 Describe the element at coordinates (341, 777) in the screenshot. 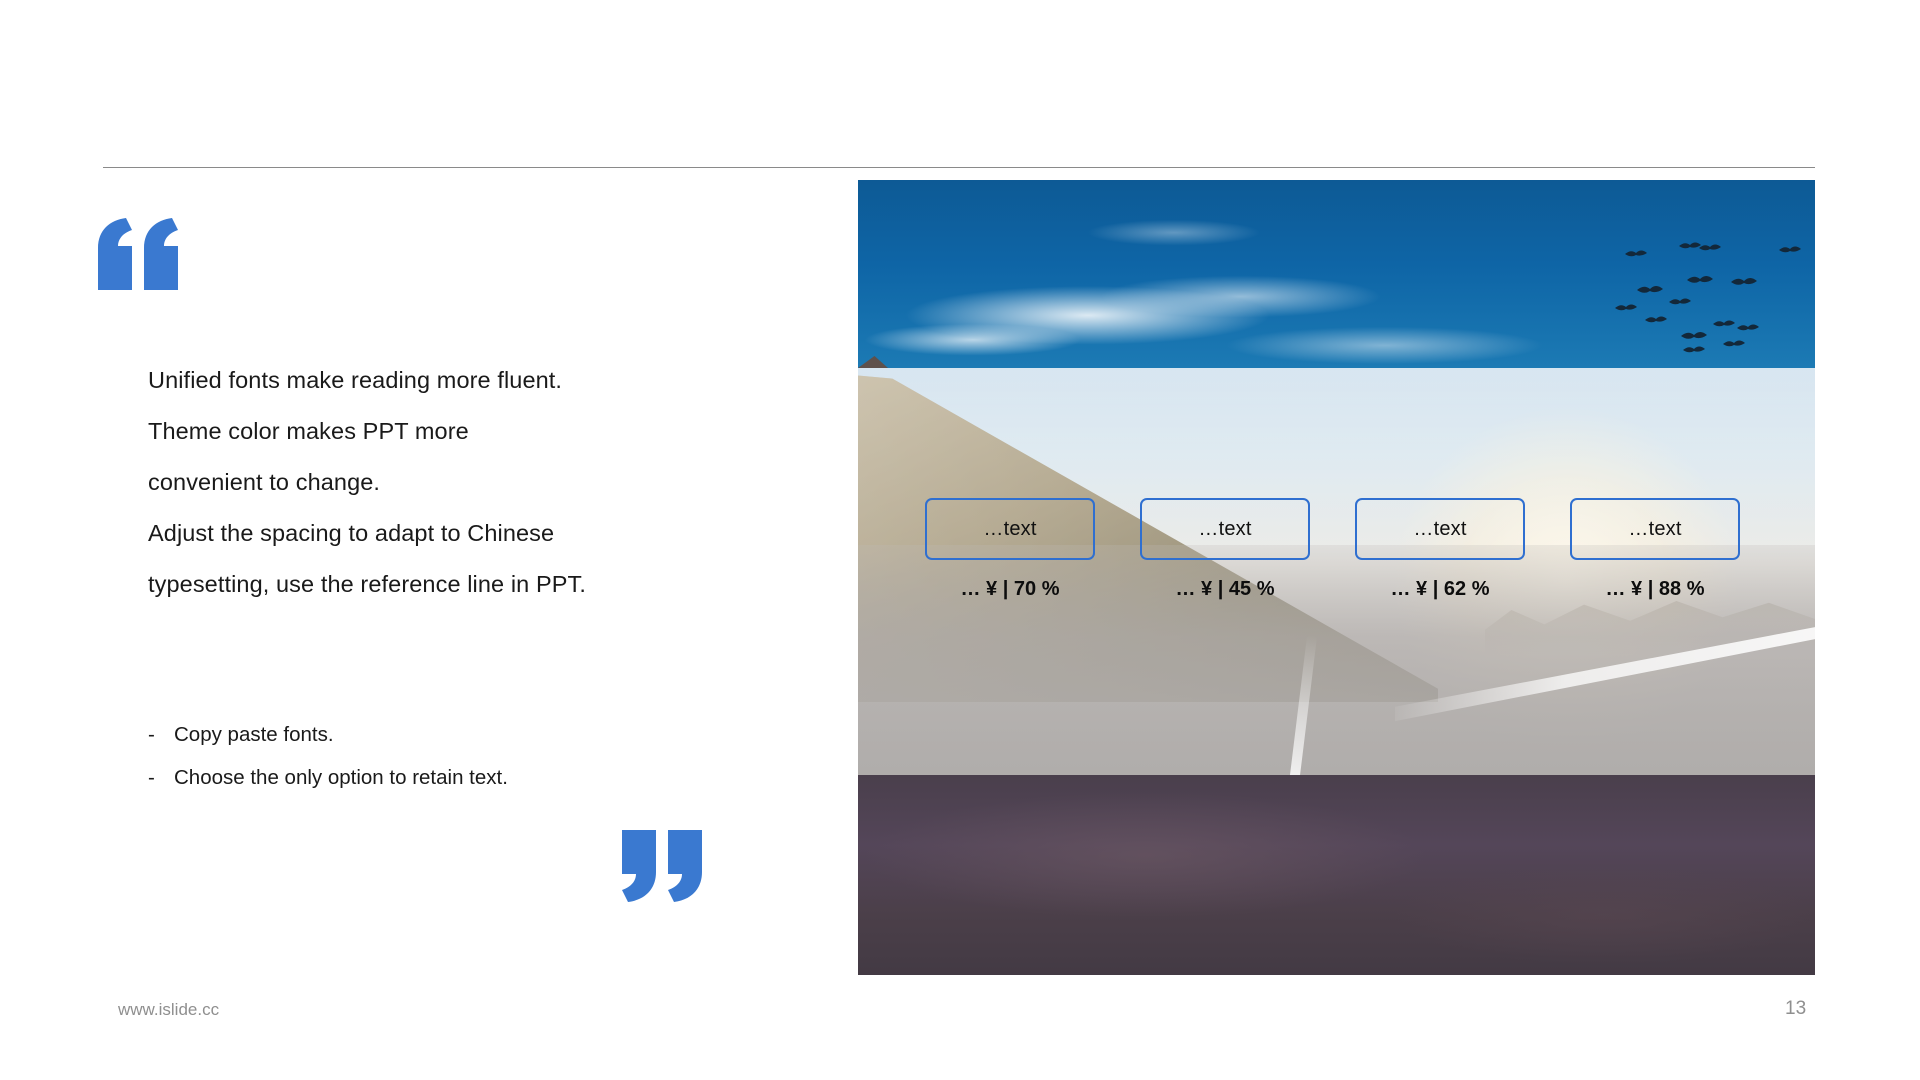

I see `list-item-label: Choose the only option to retain text.` at that location.